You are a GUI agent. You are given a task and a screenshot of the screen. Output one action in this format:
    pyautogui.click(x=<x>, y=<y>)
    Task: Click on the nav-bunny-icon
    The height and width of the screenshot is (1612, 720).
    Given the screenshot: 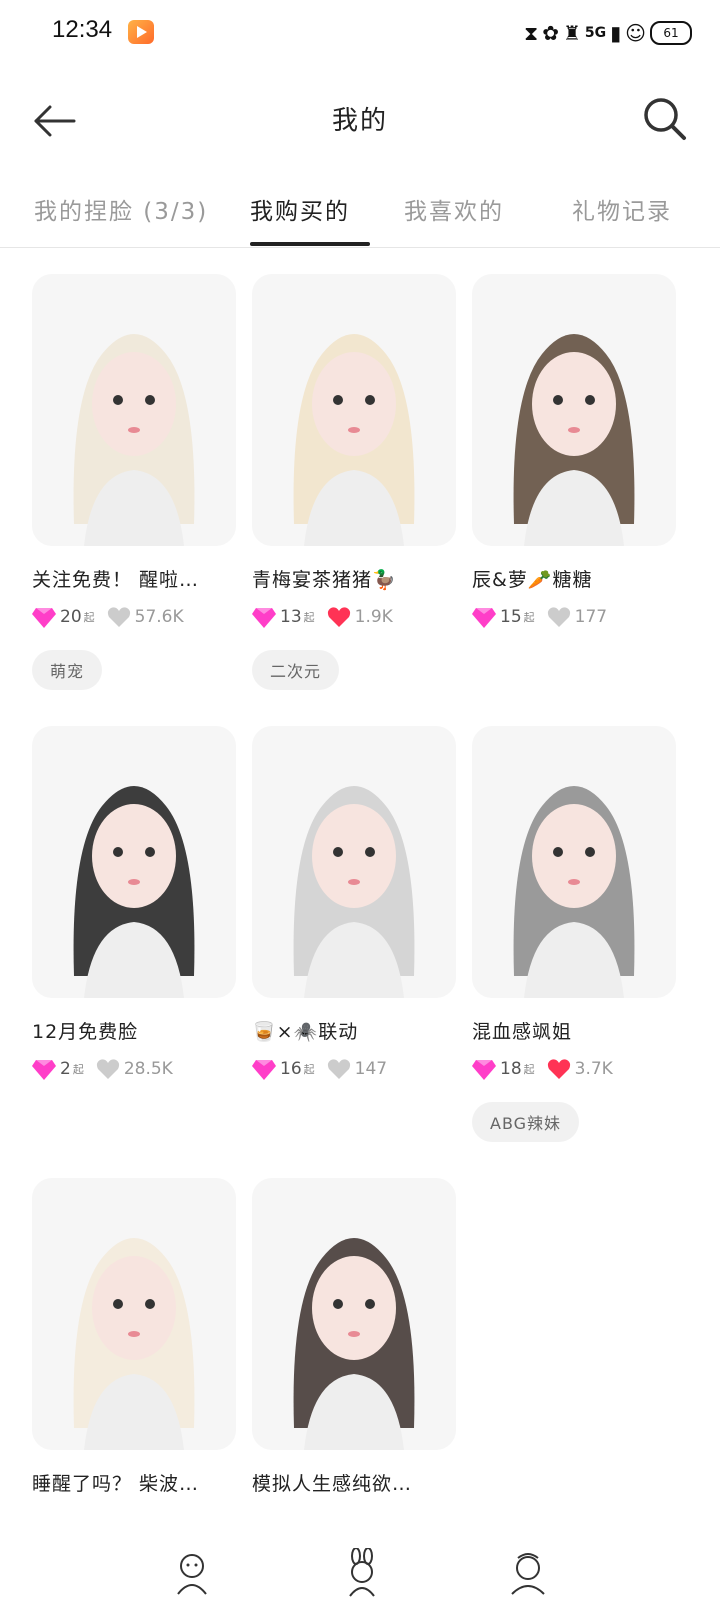 What is the action you would take?
    pyautogui.click(x=362, y=1572)
    